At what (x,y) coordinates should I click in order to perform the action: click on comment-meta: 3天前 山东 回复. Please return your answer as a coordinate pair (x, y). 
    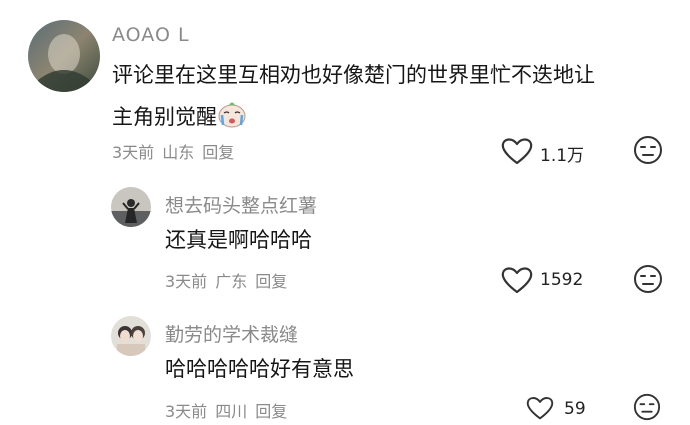
    Looking at the image, I should click on (173, 151).